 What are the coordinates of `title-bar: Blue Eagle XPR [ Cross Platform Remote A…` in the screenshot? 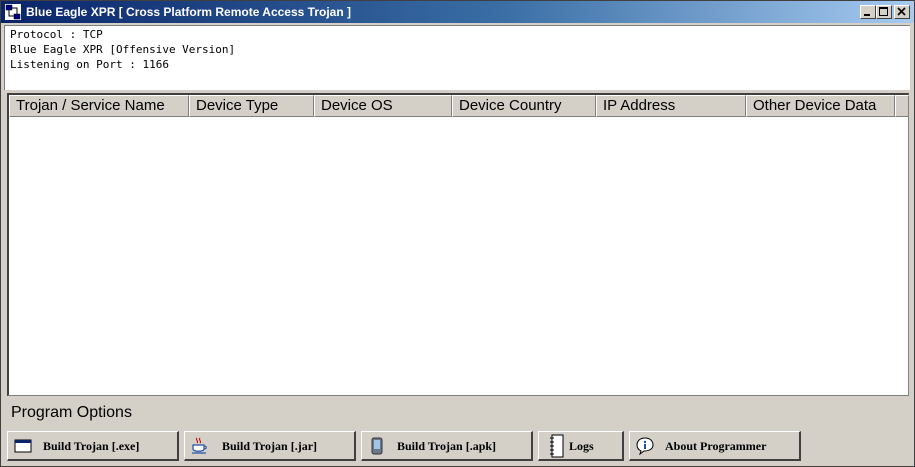 It's located at (457, 12).